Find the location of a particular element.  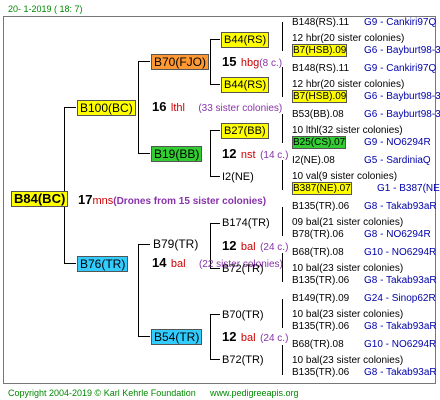

mother-queen: B100(BC) is located at coordinates (106, 108).